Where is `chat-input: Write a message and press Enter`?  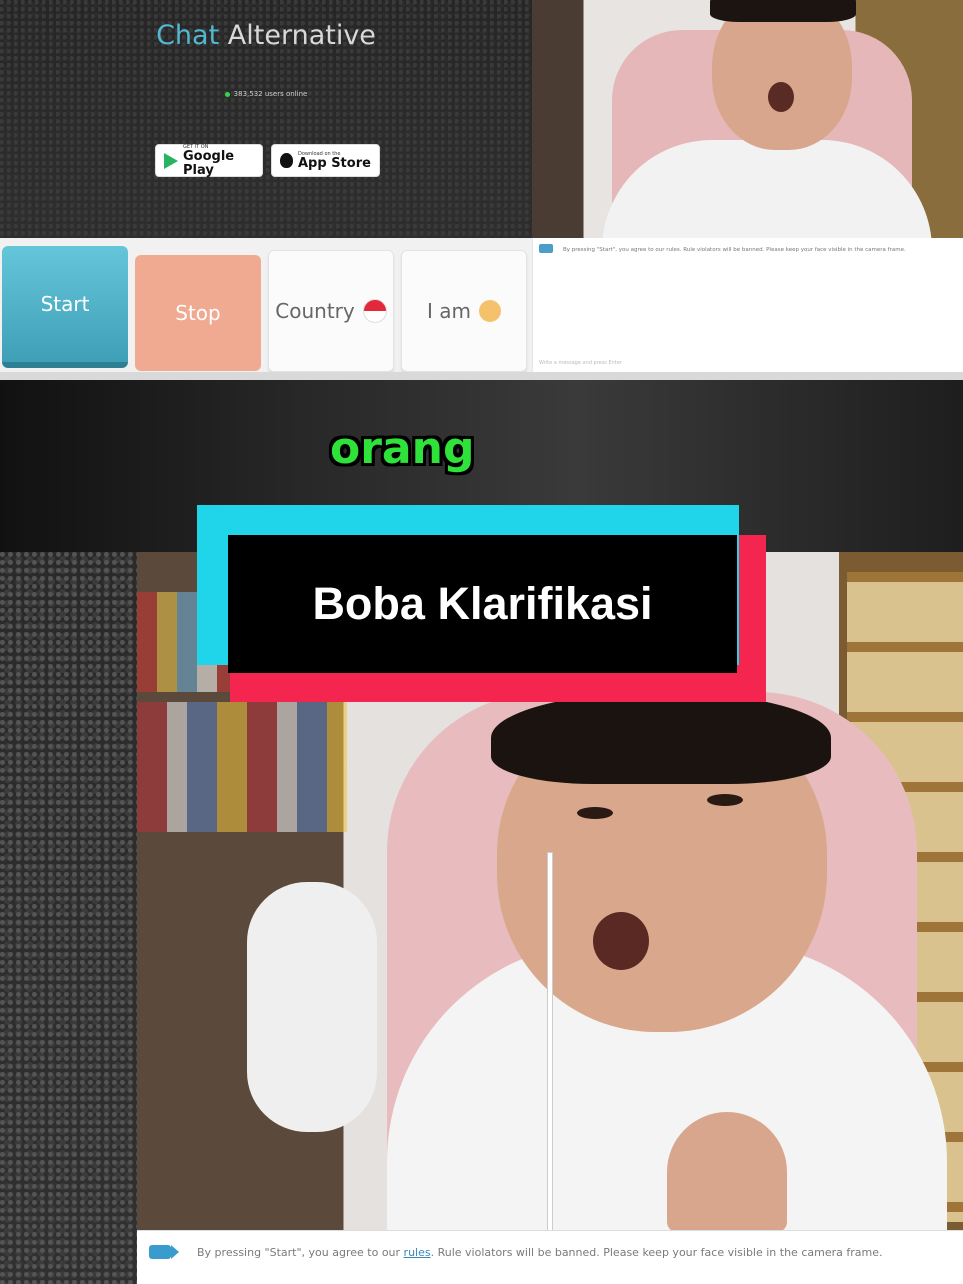
chat-input: Write a message and press Enter is located at coordinates (749, 363).